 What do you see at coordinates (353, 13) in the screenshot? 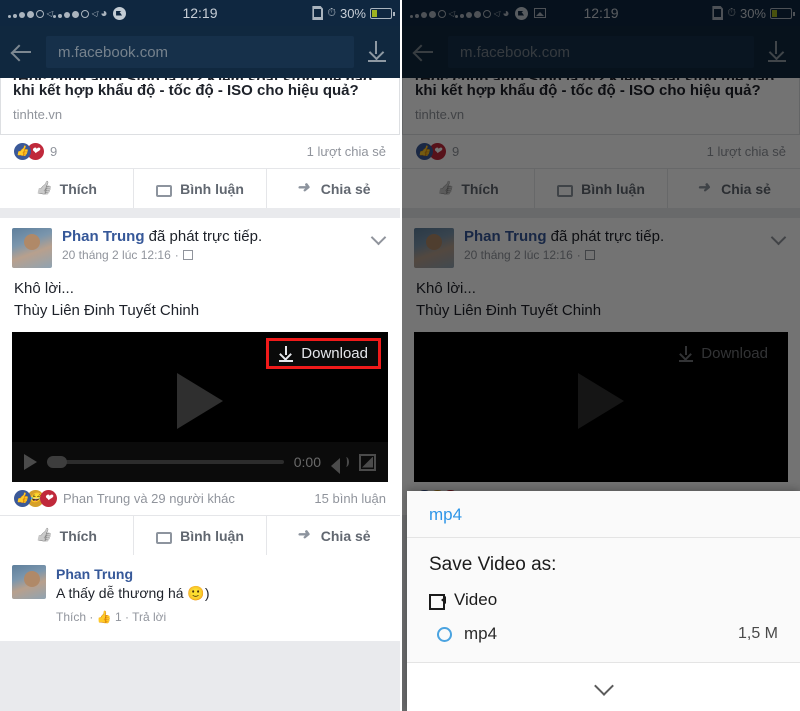
I see `status-bar-right-icons: ⏱ 30%` at bounding box center [353, 13].